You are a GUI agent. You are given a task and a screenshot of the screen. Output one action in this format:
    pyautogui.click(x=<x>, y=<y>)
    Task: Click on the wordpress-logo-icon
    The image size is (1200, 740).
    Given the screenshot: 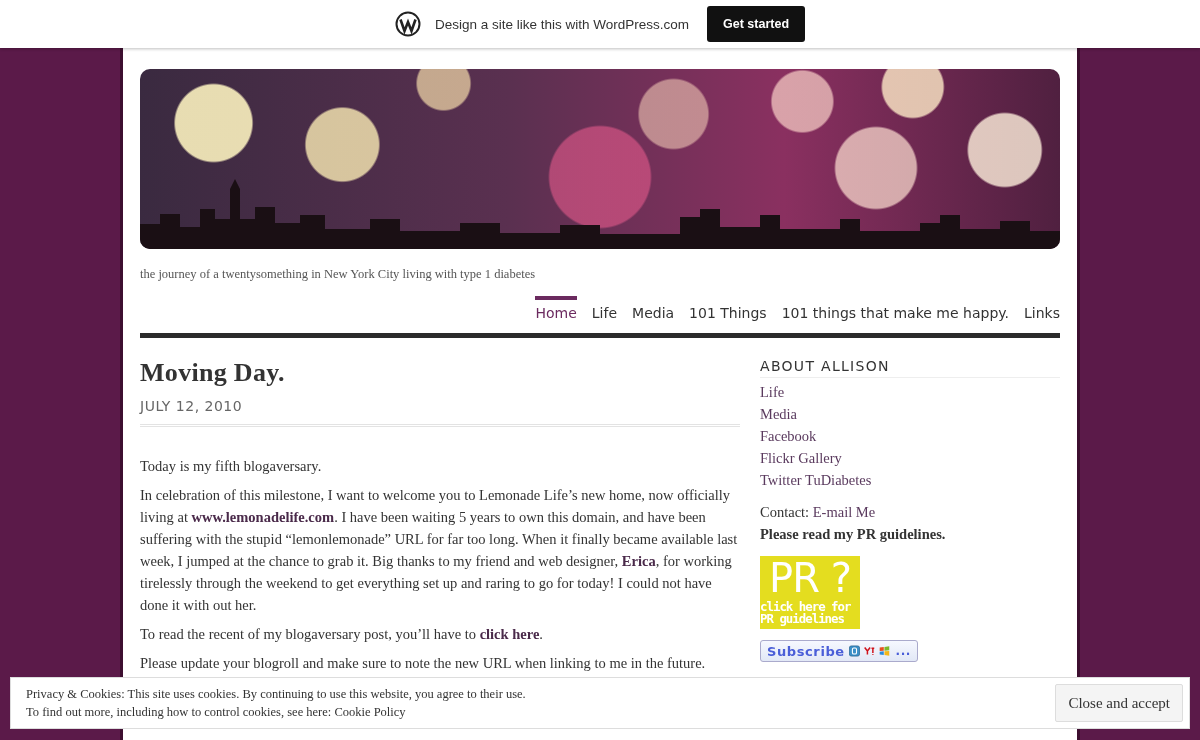 What is the action you would take?
    pyautogui.click(x=407, y=24)
    